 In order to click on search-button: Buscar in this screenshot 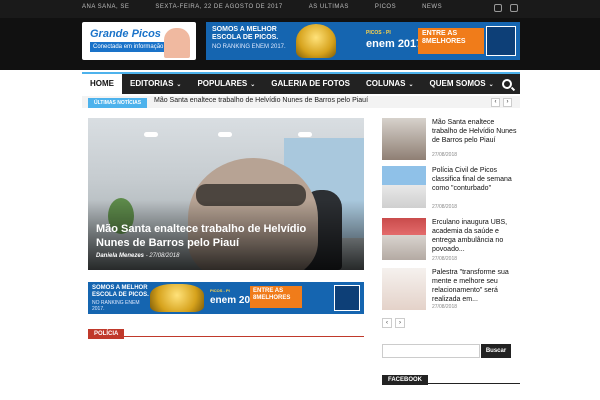, I will do `click(496, 351)`.